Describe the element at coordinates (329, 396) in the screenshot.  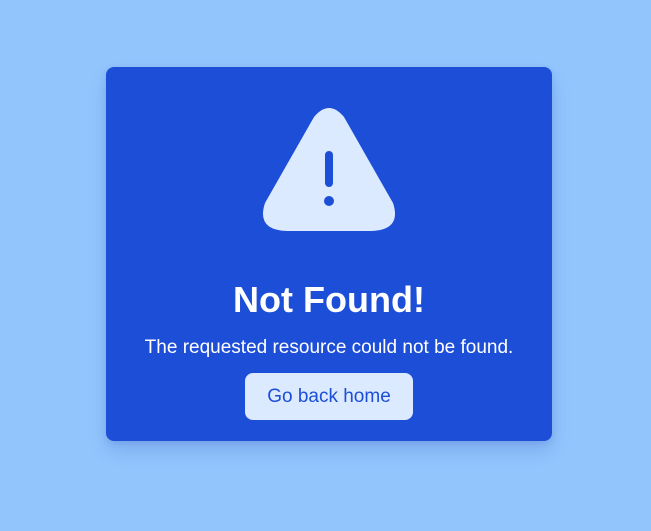
I see `go-back-home-button: Go back home` at that location.